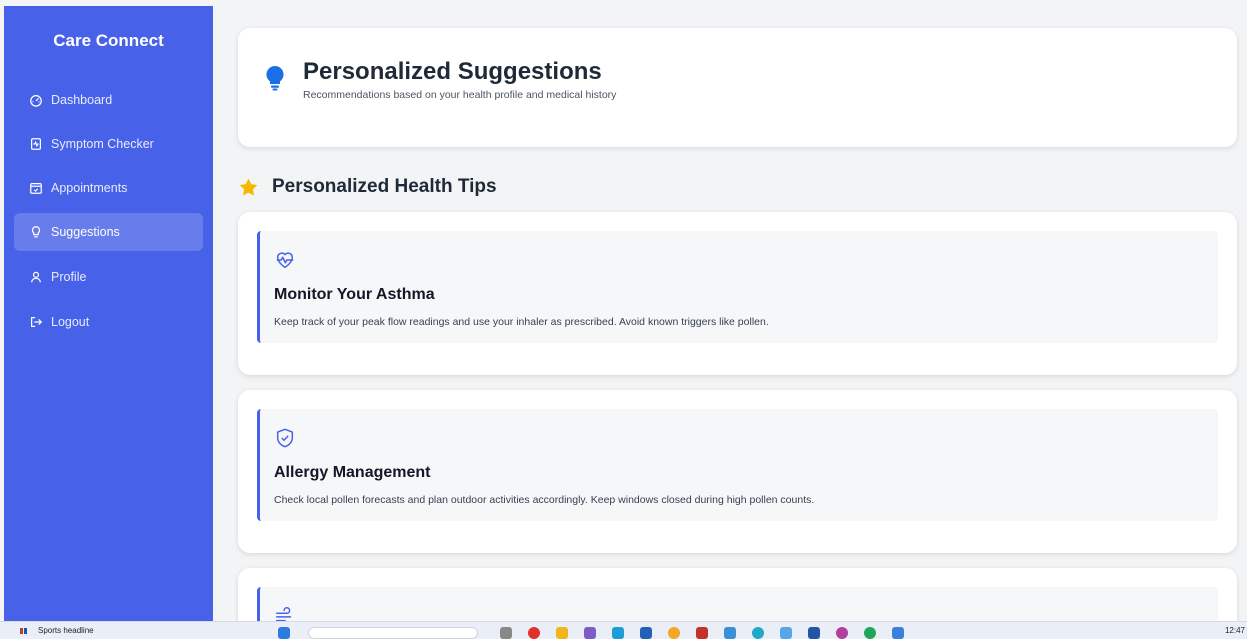 This screenshot has width=1247, height=639. Describe the element at coordinates (352, 472) in the screenshot. I see `tip-title: Allergy Management` at that location.